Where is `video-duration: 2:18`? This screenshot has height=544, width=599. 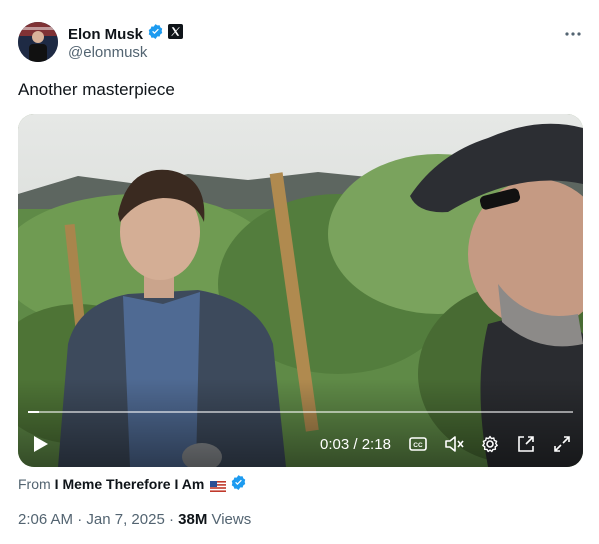 video-duration: 2:18 is located at coordinates (376, 444).